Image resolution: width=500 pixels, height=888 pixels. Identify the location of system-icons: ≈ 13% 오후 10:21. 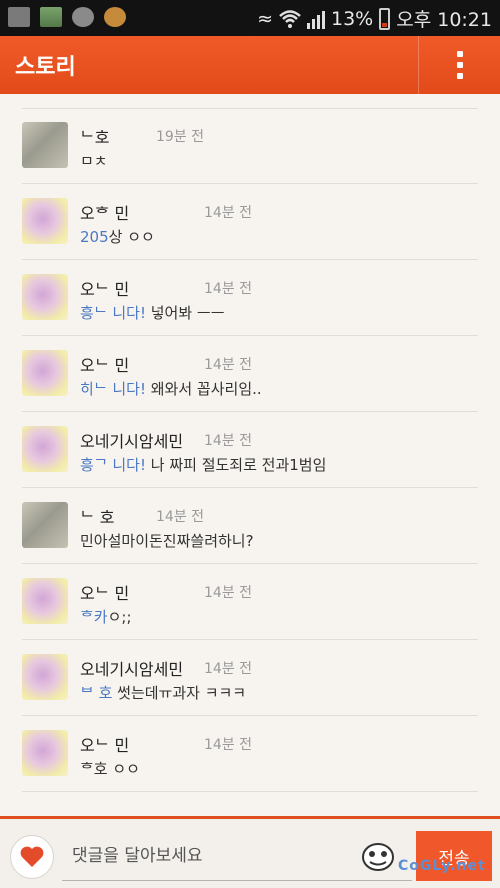
(374, 18).